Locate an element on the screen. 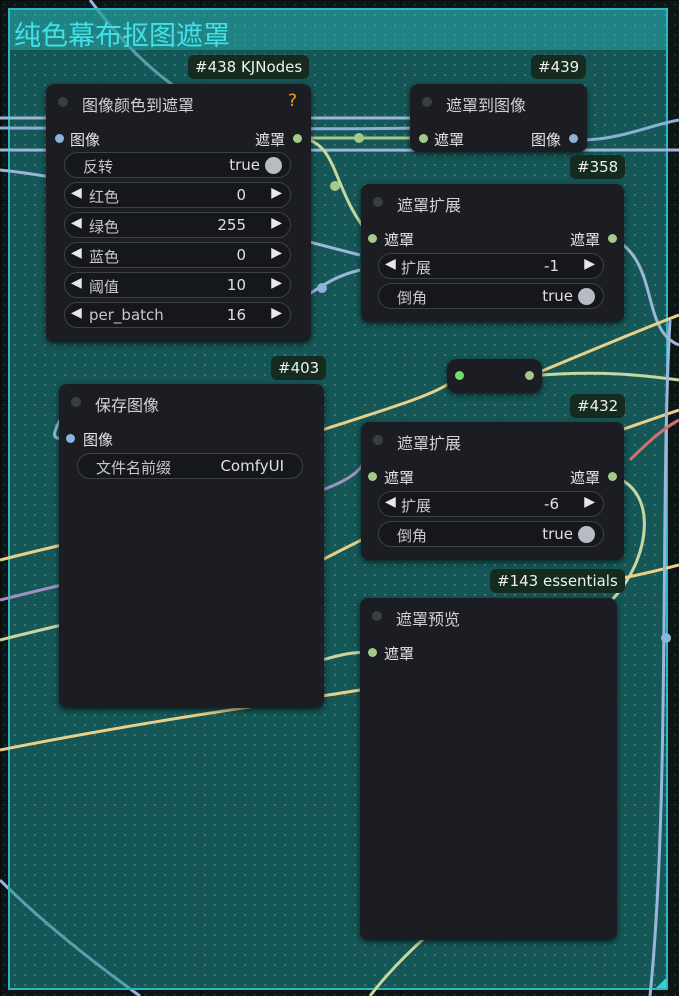 Image resolution: width=679 pixels, height=996 pixels. number-blue: ◀ 蓝色 0 ▶ is located at coordinates (177, 255).